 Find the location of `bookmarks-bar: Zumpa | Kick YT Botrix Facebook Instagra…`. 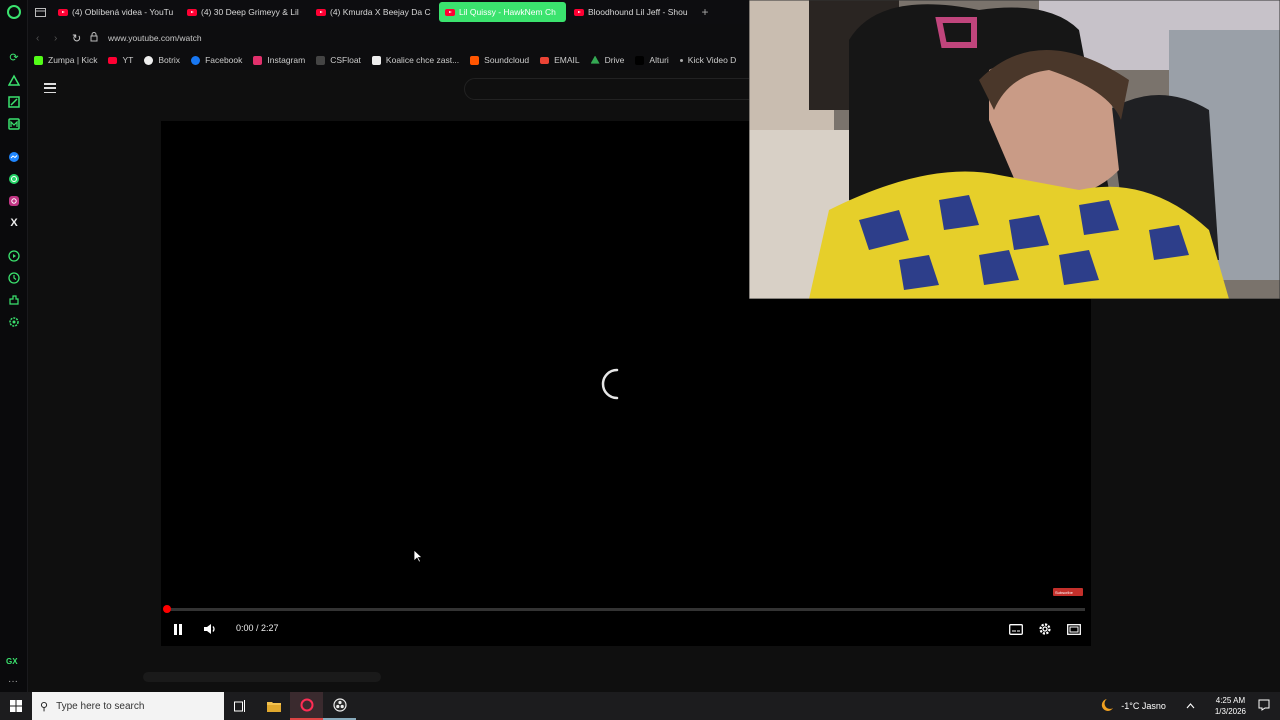

bookmarks-bar: Zumpa | Kick YT Botrix Facebook Instagra… is located at coordinates (389, 60).